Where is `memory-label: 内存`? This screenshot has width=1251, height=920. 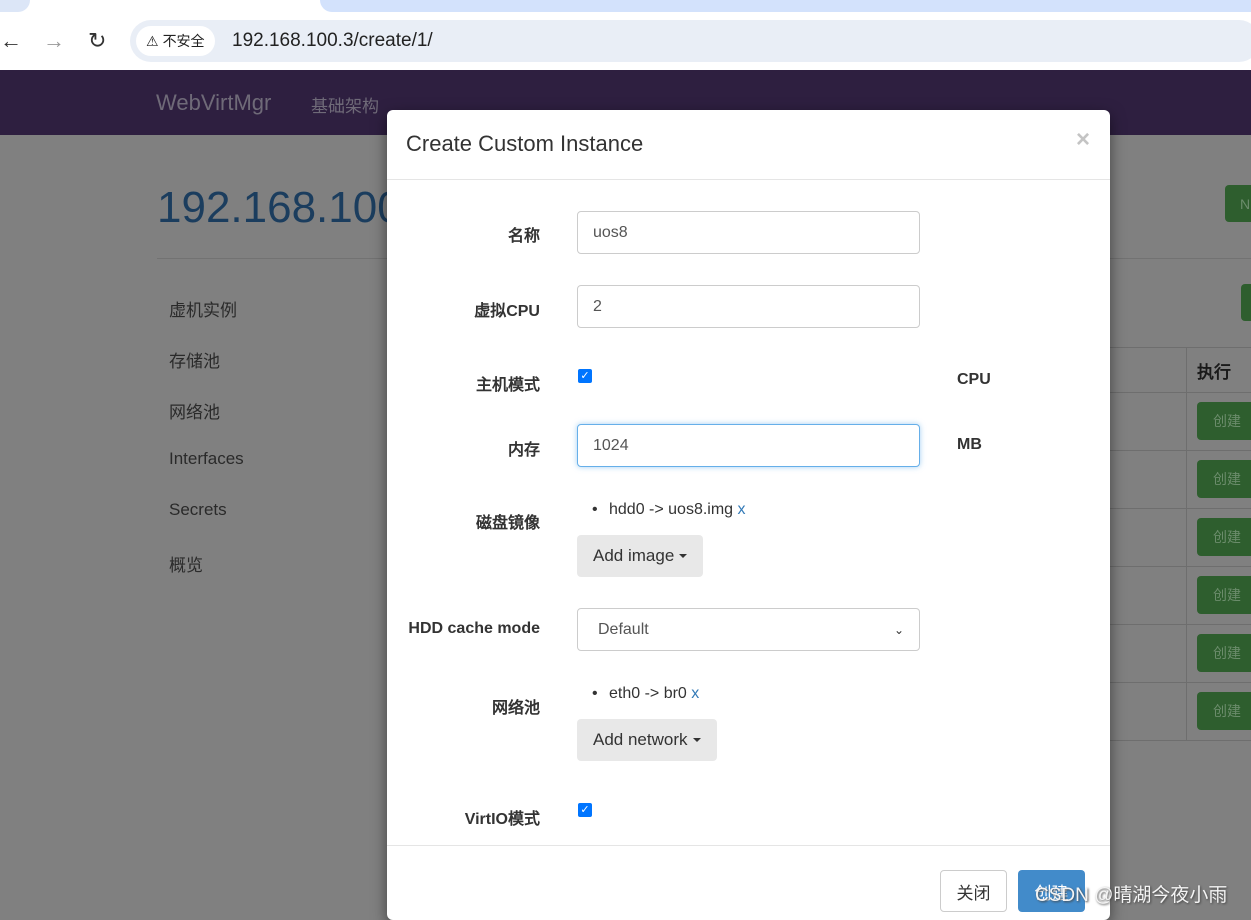
memory-label: 内存 is located at coordinates (523, 450).